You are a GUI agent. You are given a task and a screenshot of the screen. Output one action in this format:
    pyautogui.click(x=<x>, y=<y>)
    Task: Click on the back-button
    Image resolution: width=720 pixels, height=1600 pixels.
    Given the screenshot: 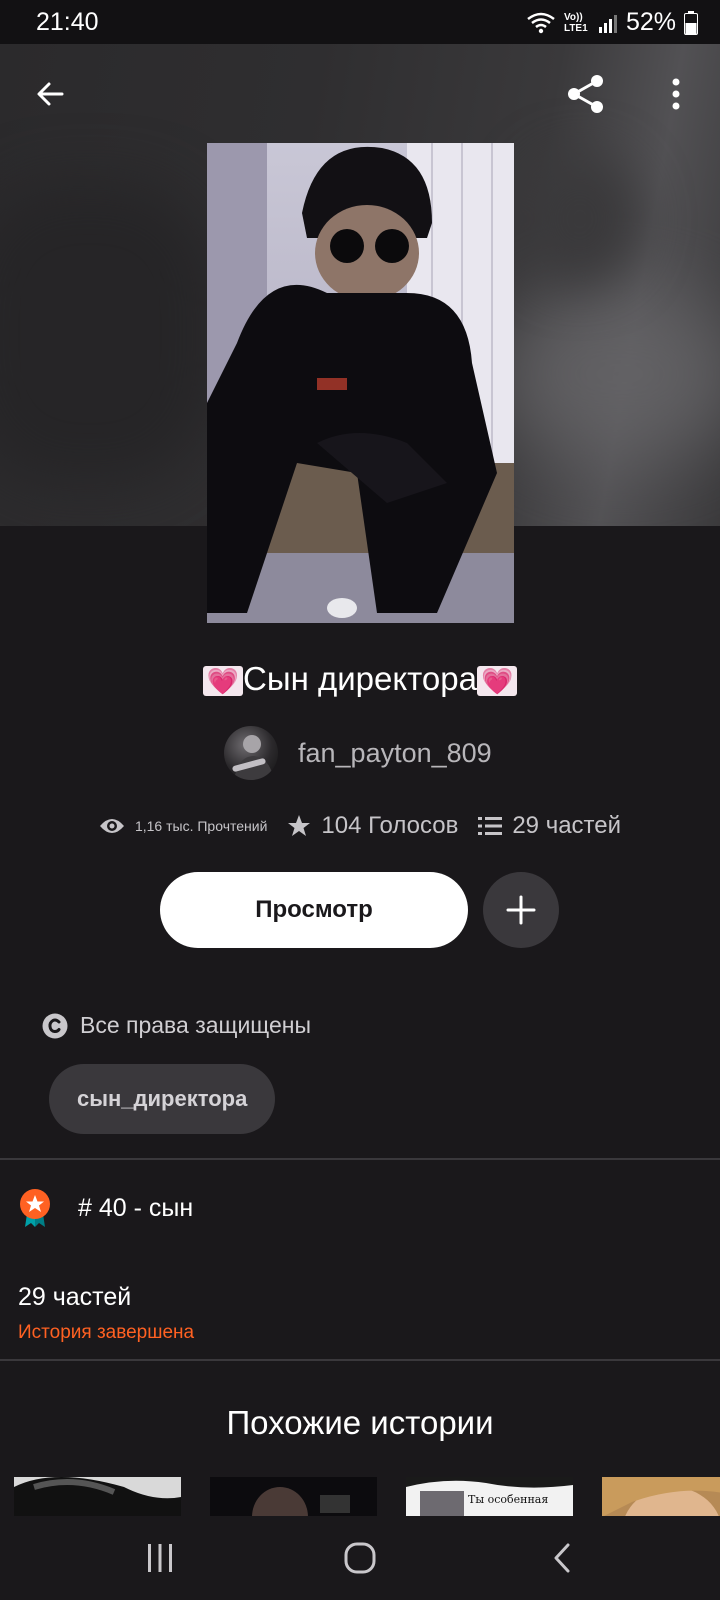 What is the action you would take?
    pyautogui.click(x=50, y=94)
    